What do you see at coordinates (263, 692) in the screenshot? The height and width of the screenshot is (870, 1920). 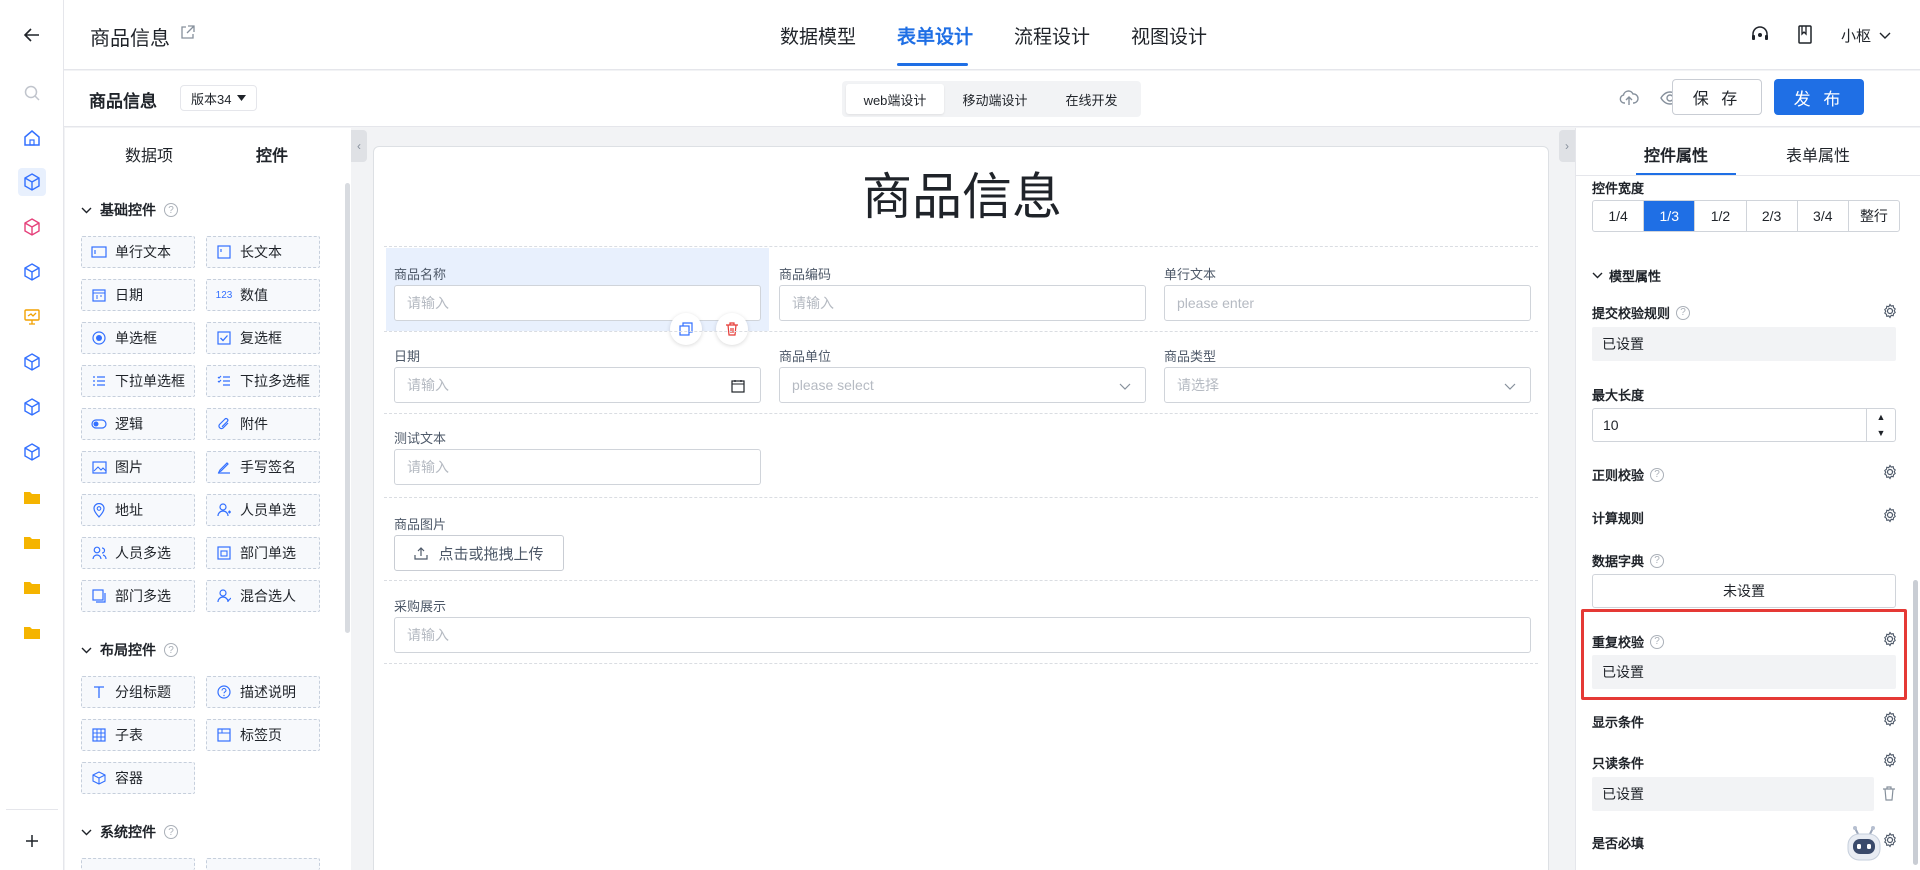 I see `control-description: 描述说明` at bounding box center [263, 692].